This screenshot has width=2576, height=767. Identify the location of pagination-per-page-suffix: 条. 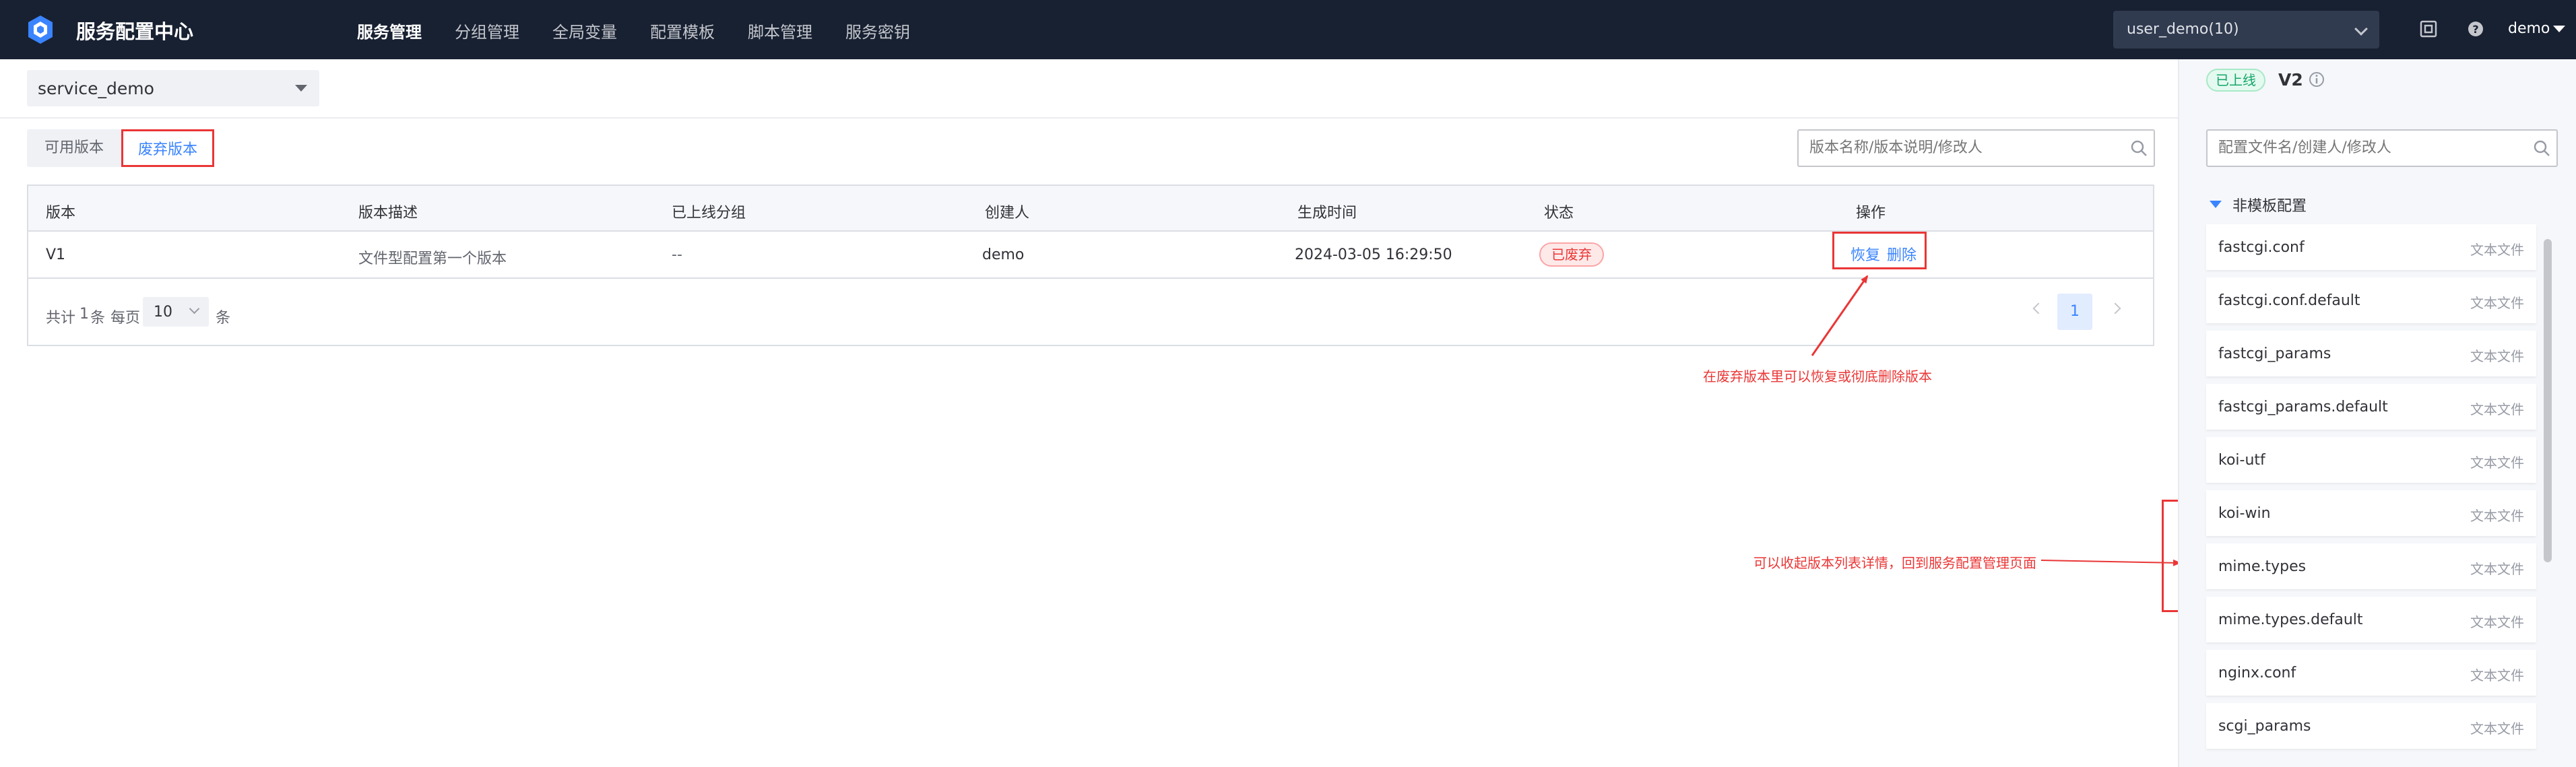
(224, 318).